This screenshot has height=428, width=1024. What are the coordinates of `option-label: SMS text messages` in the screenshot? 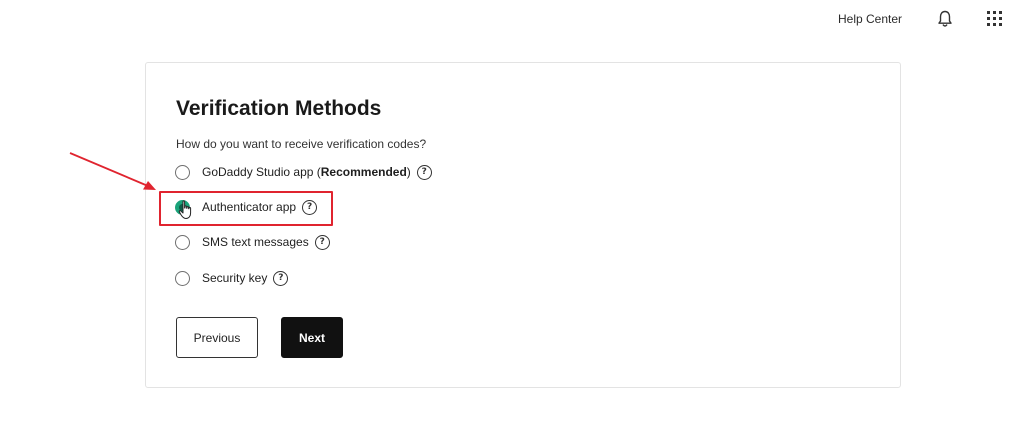 It's located at (255, 242).